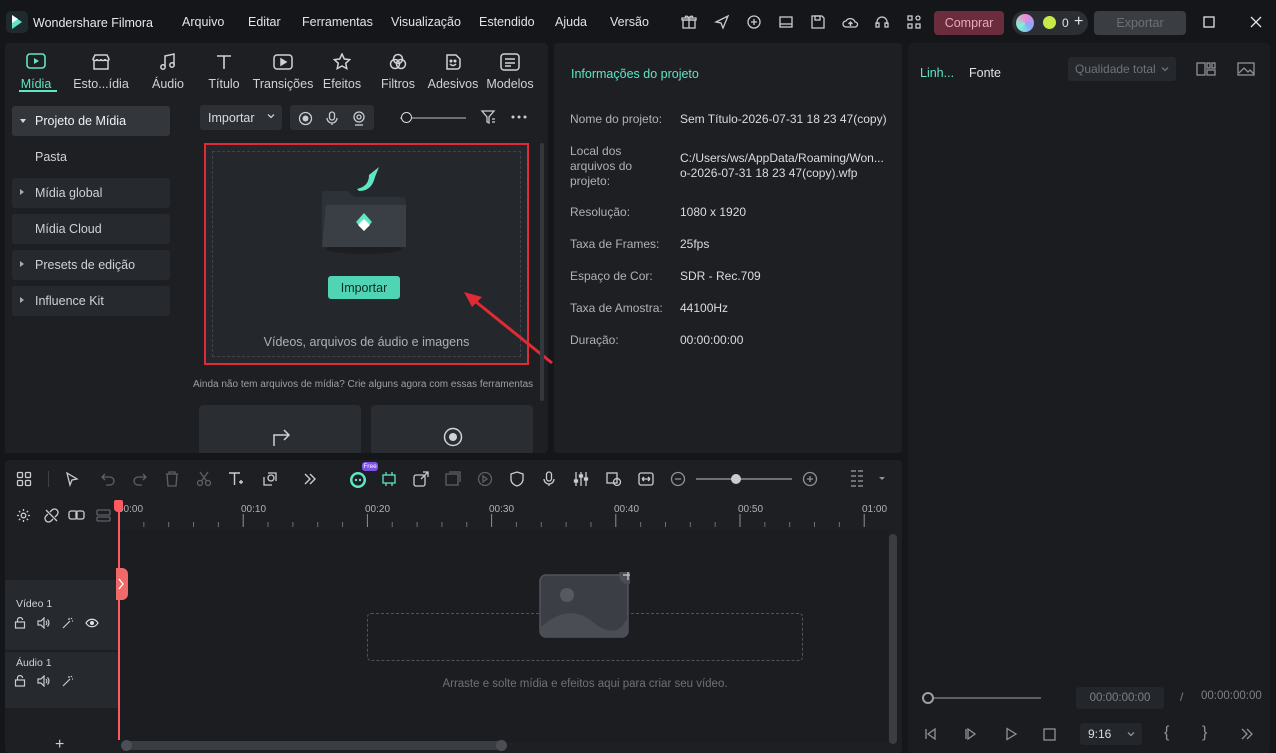 The height and width of the screenshot is (753, 1276). What do you see at coordinates (91, 193) in the screenshot?
I see `sidebar-item-global-media: Mídia global` at bounding box center [91, 193].